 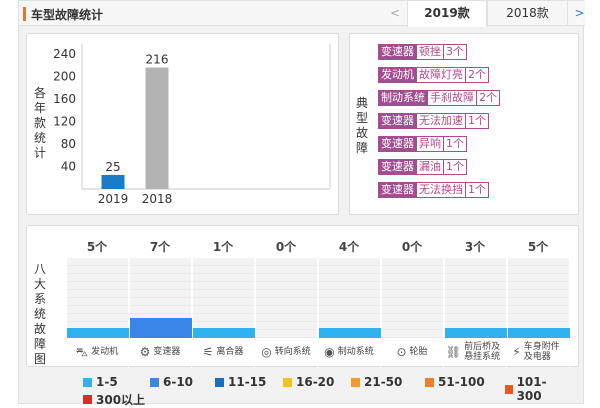 I want to click on panel-header: 车型故障统计 < 2019款 2018款 >, so click(x=302, y=14).